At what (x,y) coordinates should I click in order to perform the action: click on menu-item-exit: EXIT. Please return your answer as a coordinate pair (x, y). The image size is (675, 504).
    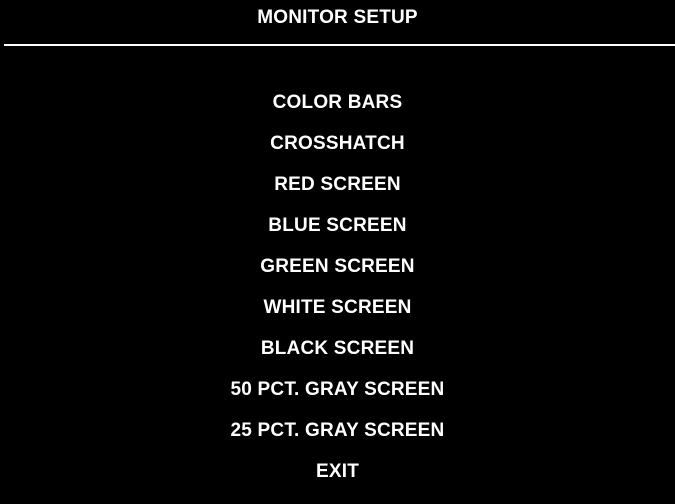
    Looking at the image, I should click on (337, 479).